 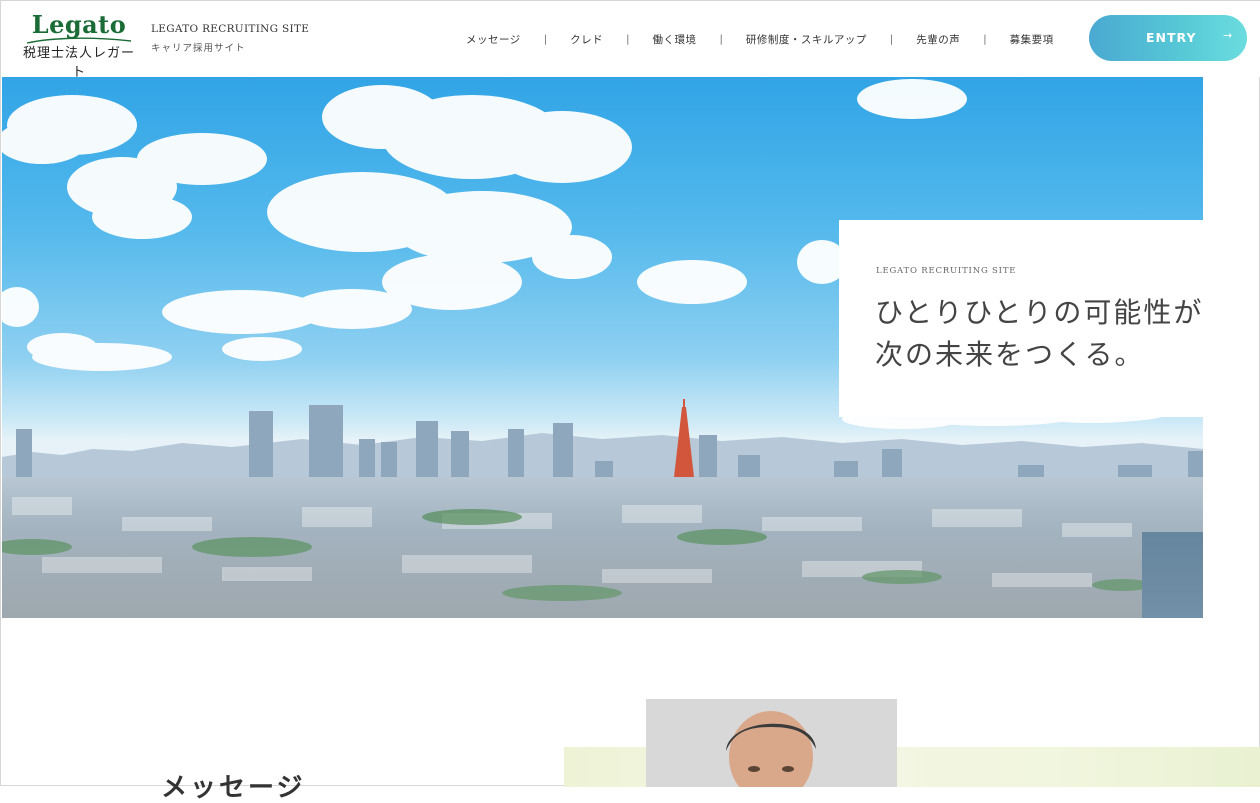 I want to click on logo-swash-icon, so click(x=79, y=40).